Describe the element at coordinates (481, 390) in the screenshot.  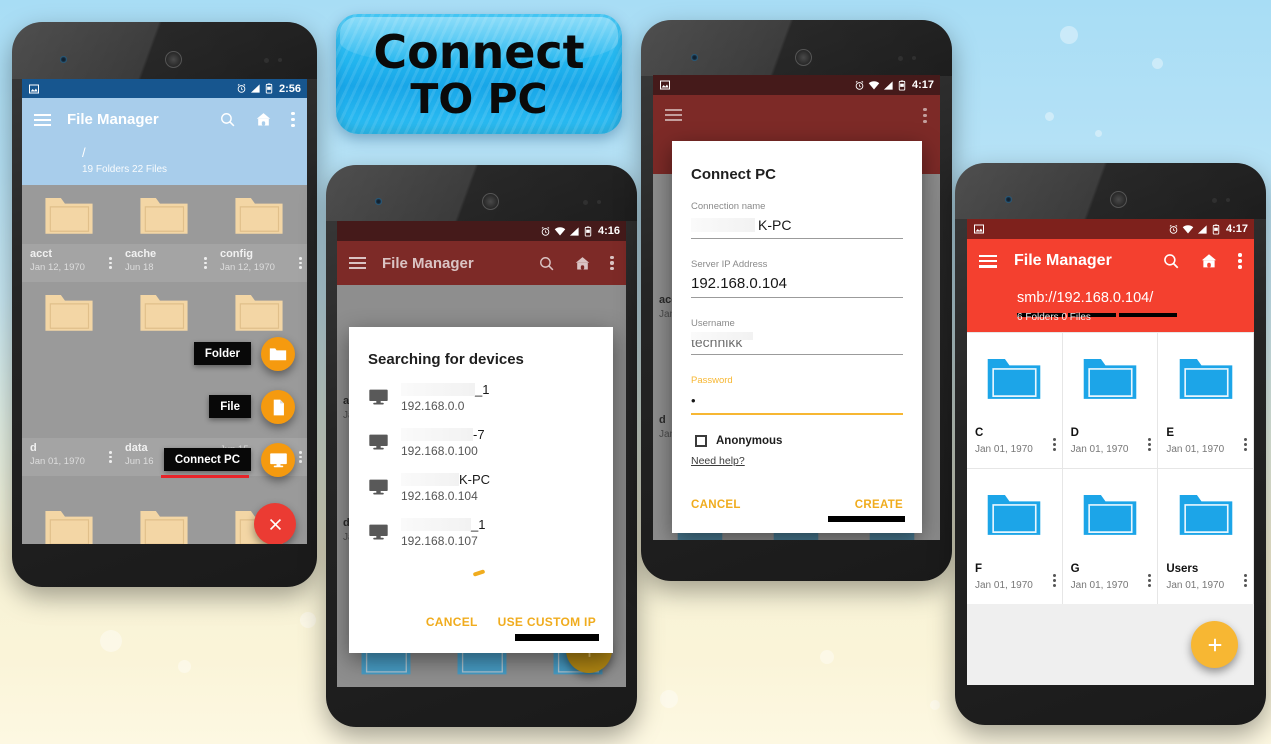
I see `device-list-item: _1 192.168.0.0` at that location.